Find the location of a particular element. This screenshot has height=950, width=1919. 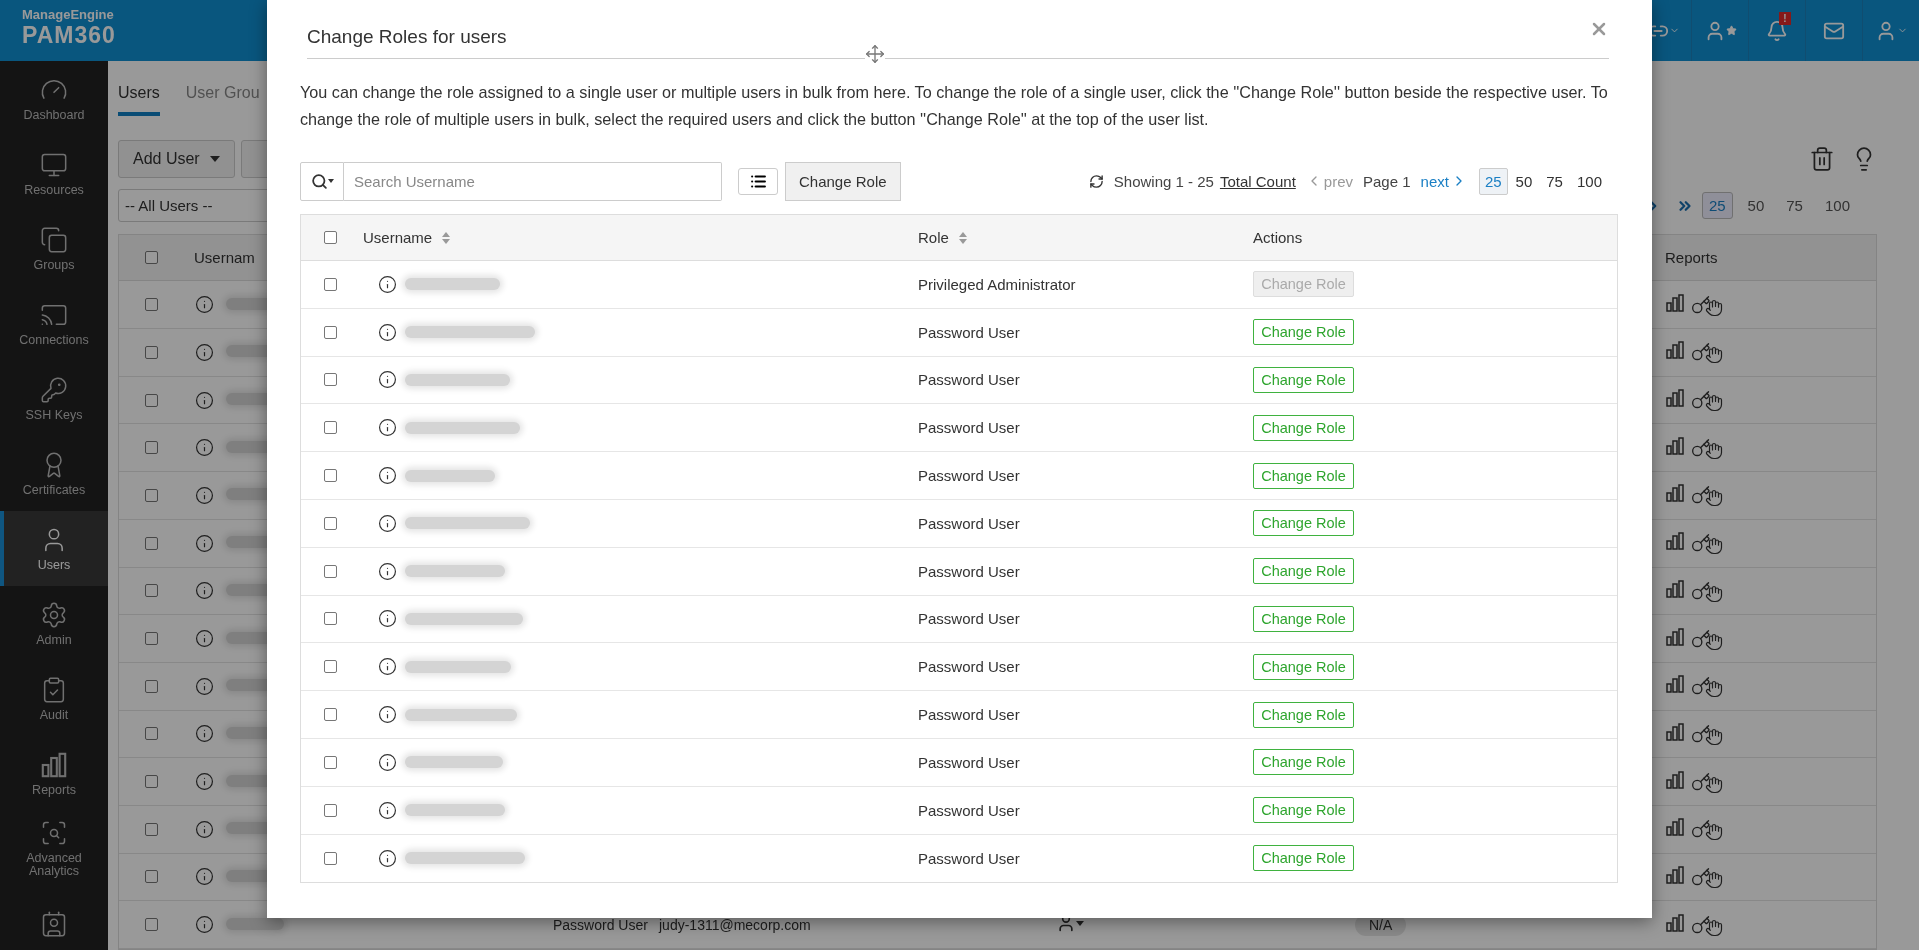

tab: User Grou is located at coordinates (222, 100).